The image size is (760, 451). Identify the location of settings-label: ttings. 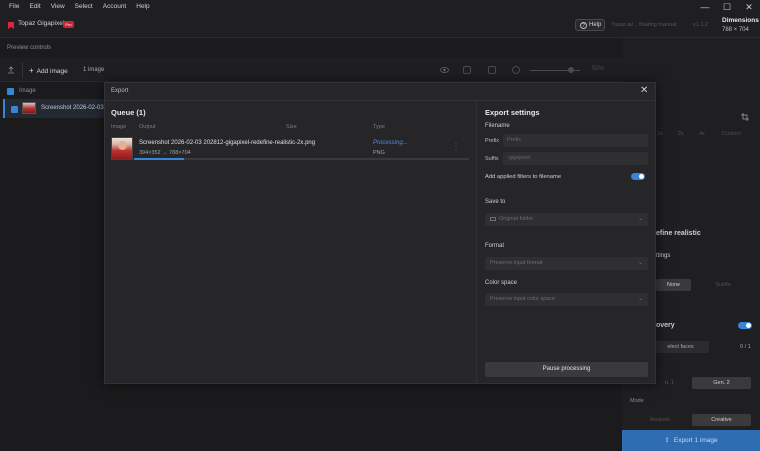
(663, 256).